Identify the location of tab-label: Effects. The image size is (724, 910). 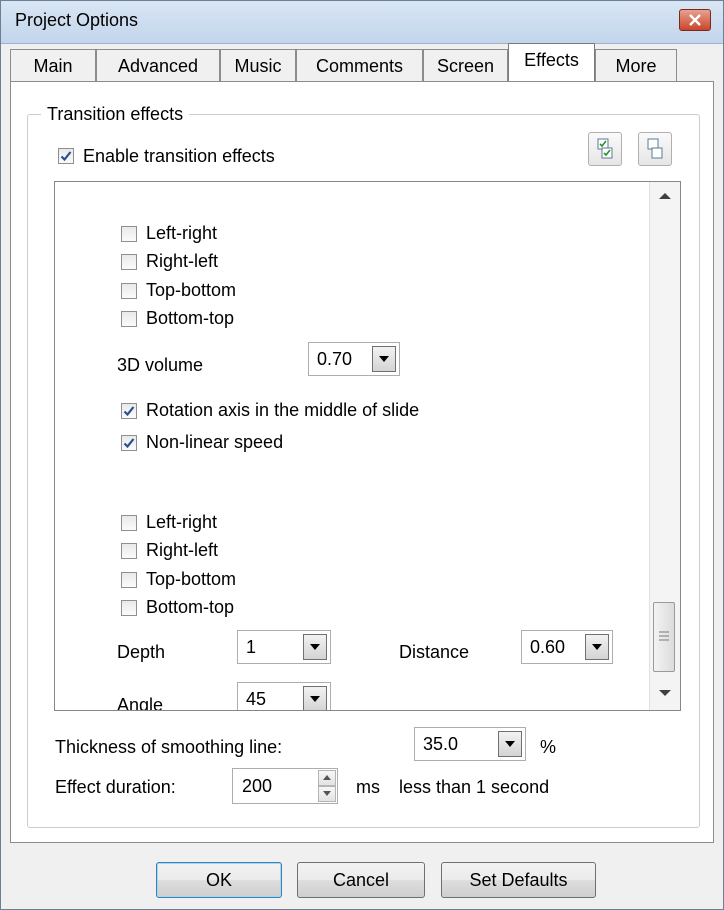
(551, 60).